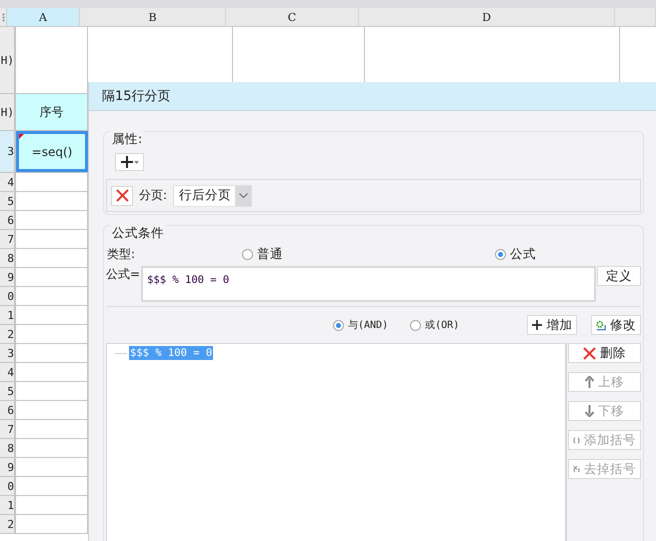  What do you see at coordinates (121, 353) in the screenshot?
I see `tree-line` at bounding box center [121, 353].